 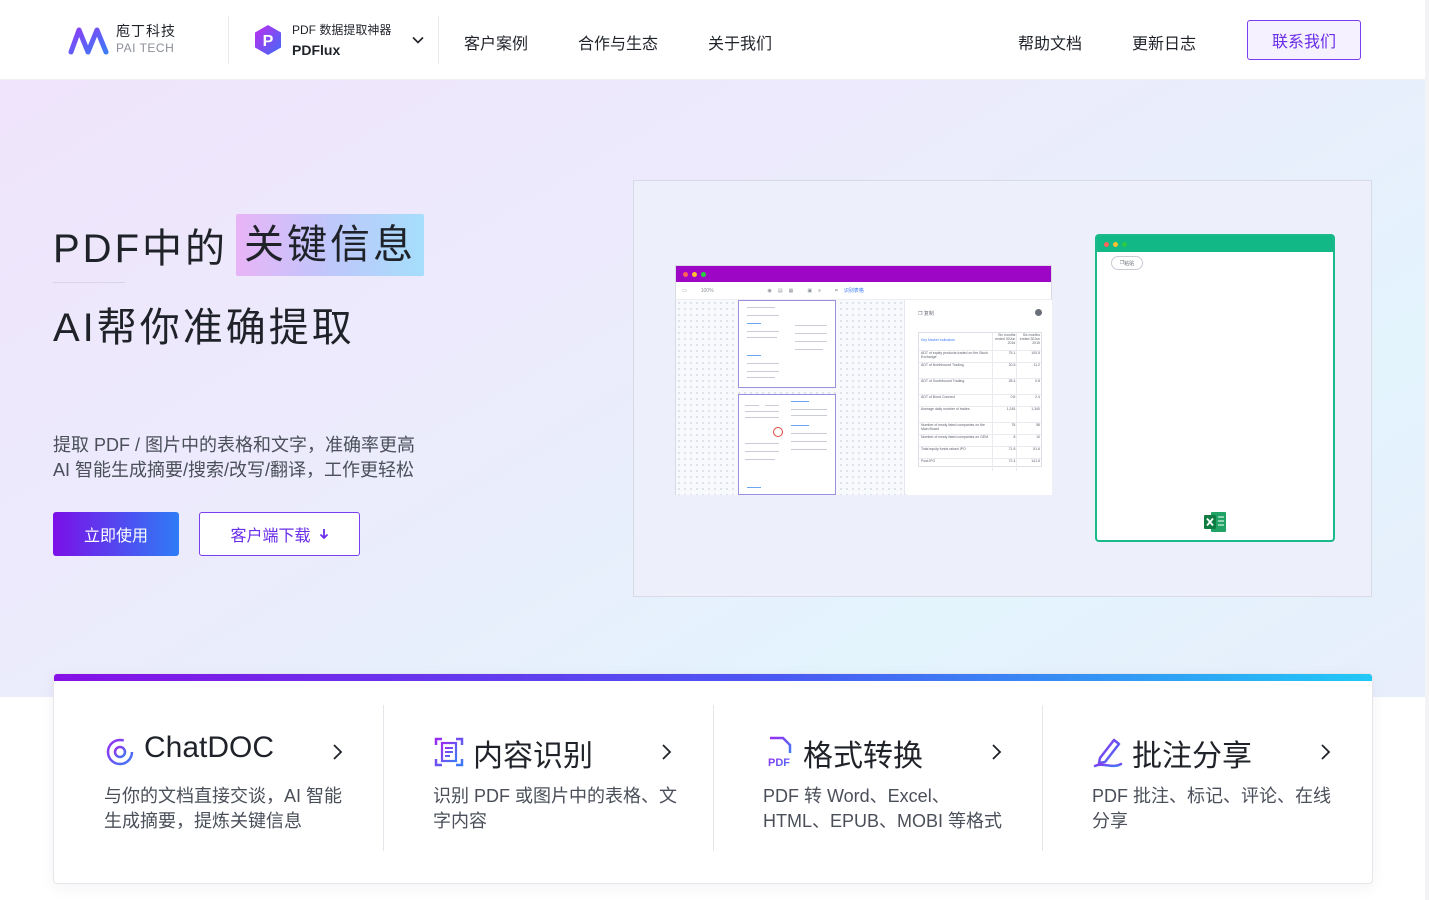 What do you see at coordinates (779, 762) in the screenshot?
I see `svg-text: PDF` at bounding box center [779, 762].